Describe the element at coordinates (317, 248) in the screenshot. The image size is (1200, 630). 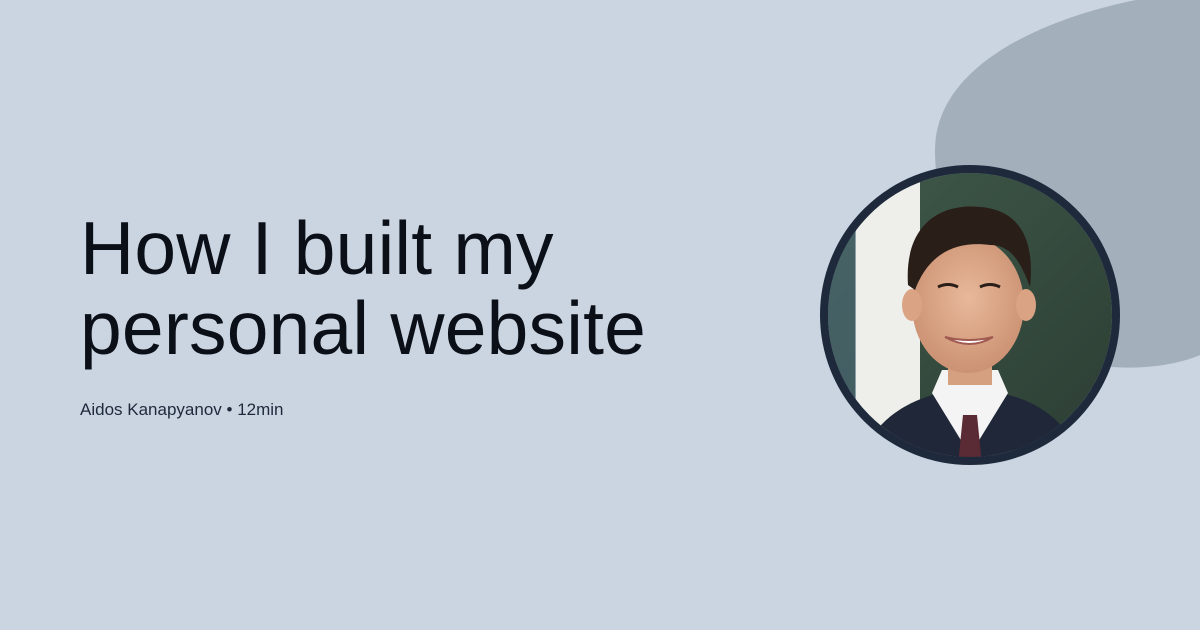
I see `title-line-1: How I built my` at that location.